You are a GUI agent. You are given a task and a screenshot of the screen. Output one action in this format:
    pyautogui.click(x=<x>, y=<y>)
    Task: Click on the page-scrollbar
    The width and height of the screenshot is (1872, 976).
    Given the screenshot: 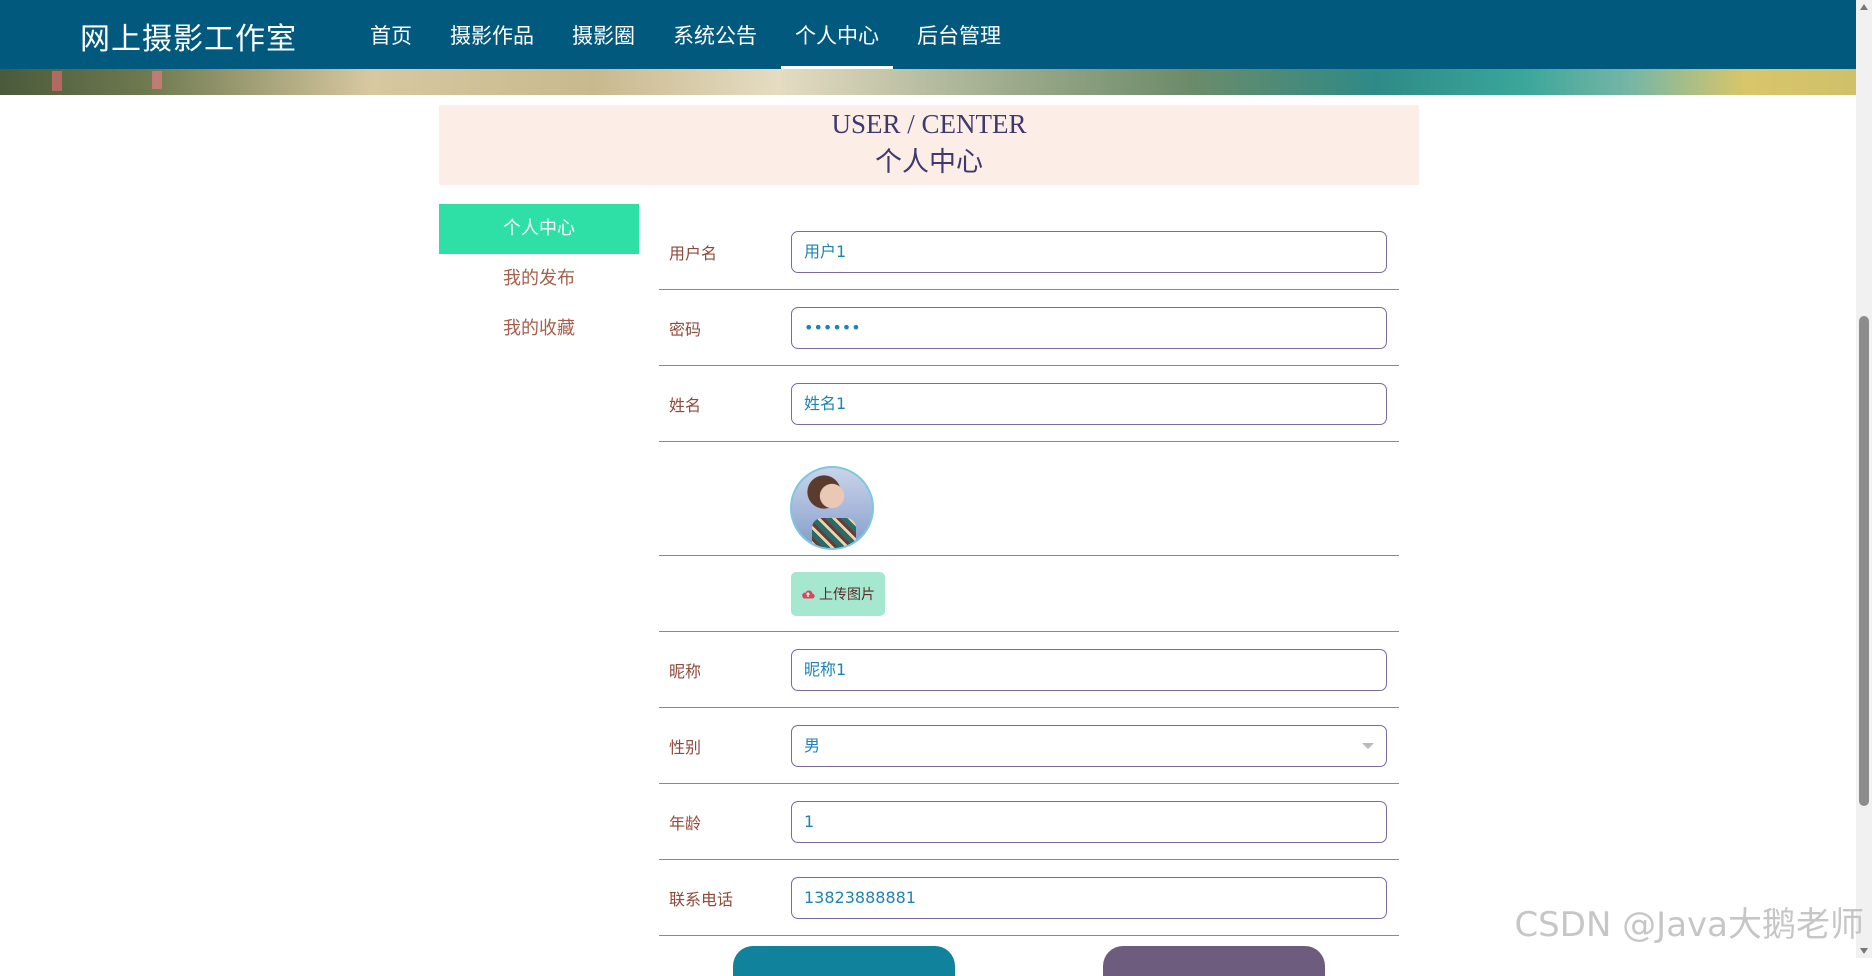 What is the action you would take?
    pyautogui.click(x=1864, y=479)
    